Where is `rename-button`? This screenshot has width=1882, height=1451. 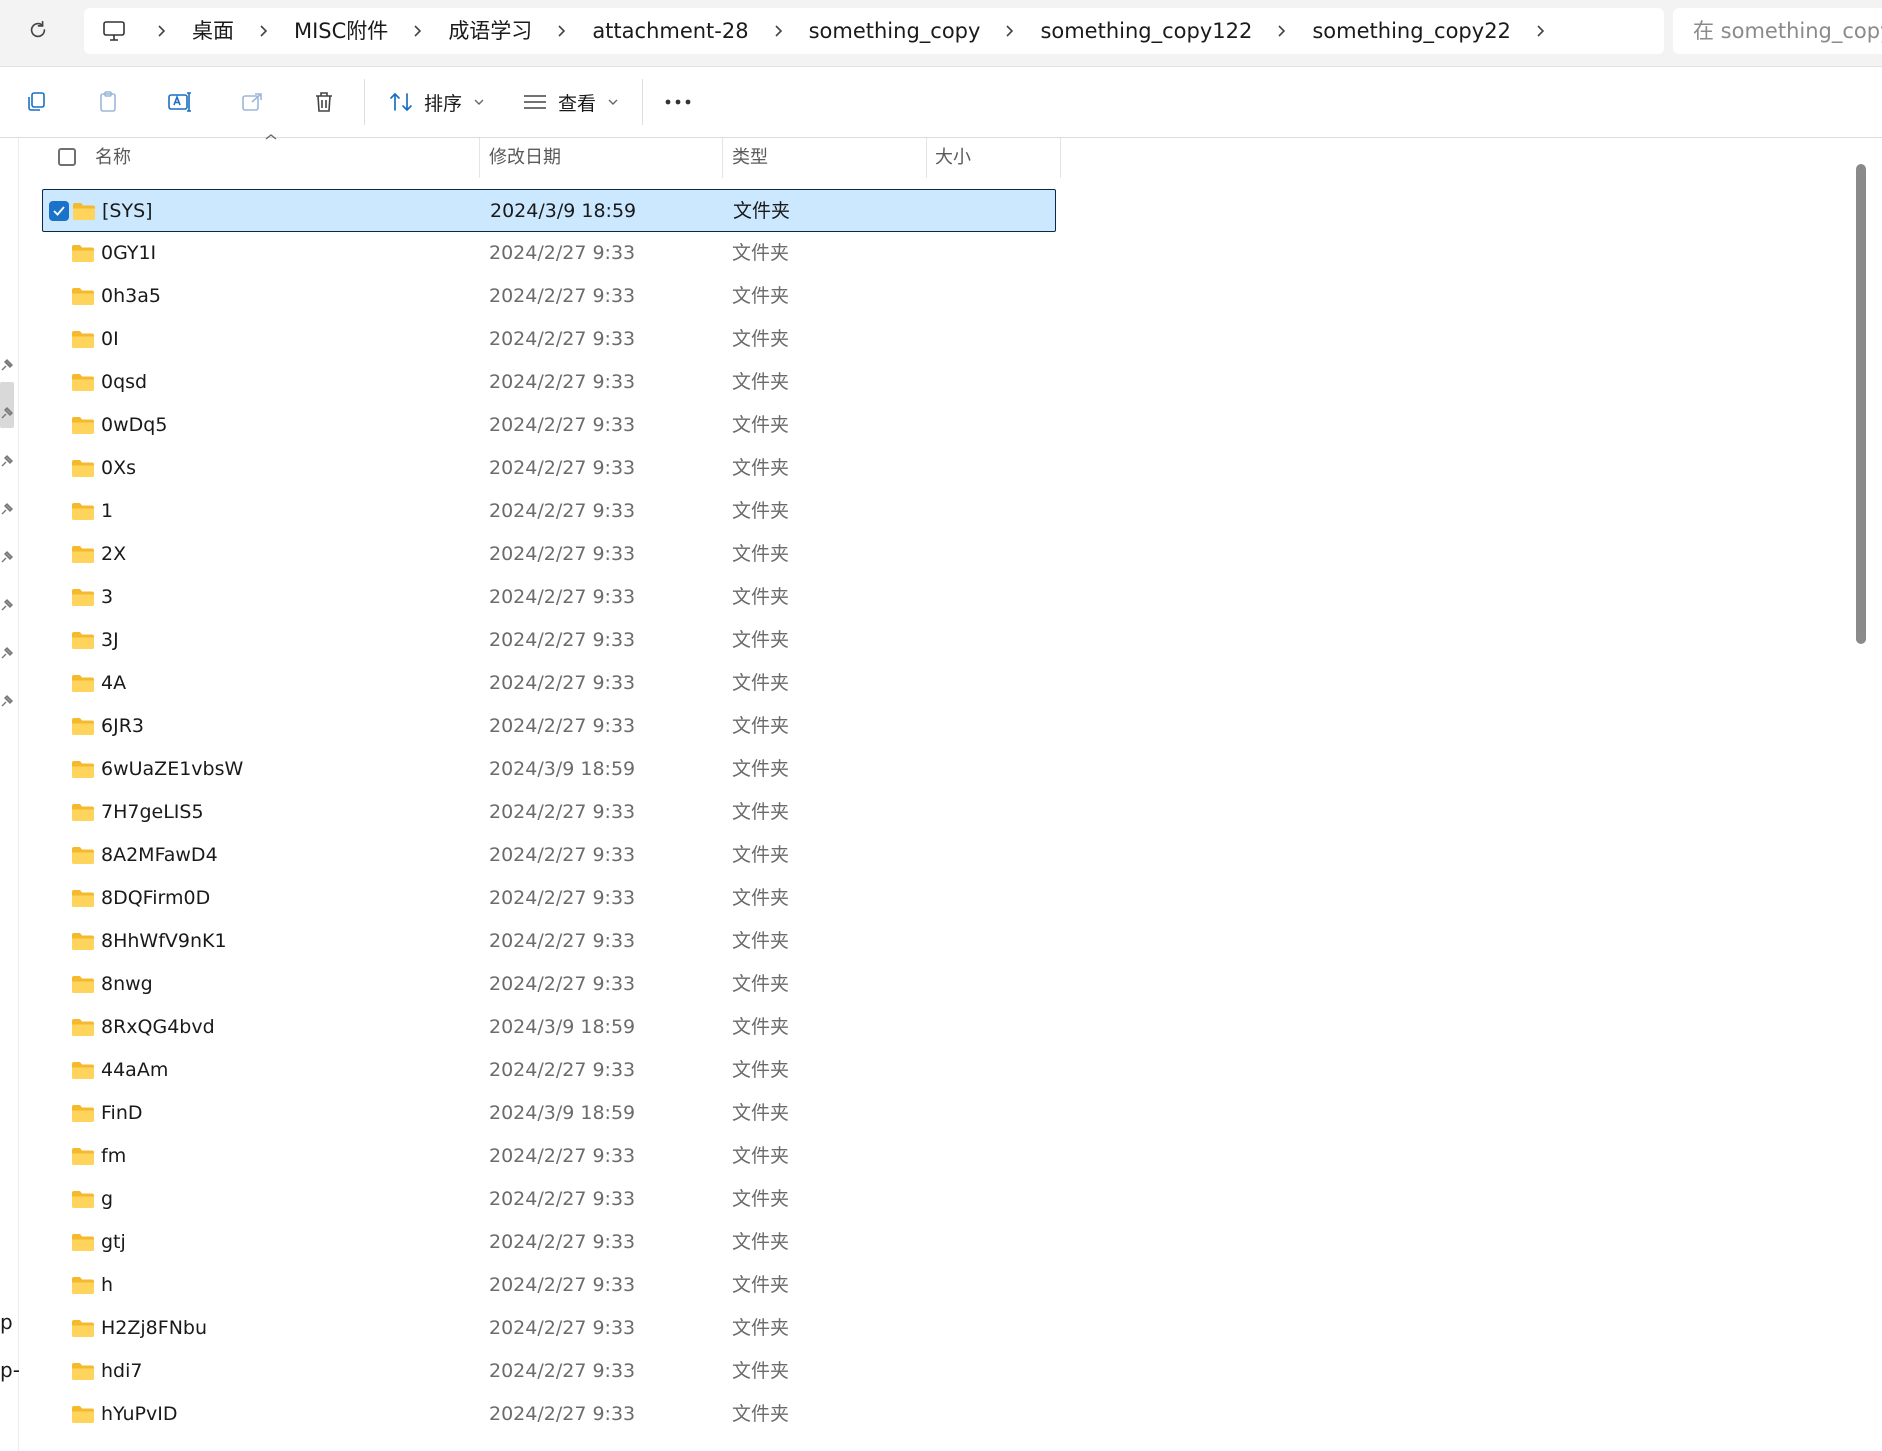 rename-button is located at coordinates (180, 102).